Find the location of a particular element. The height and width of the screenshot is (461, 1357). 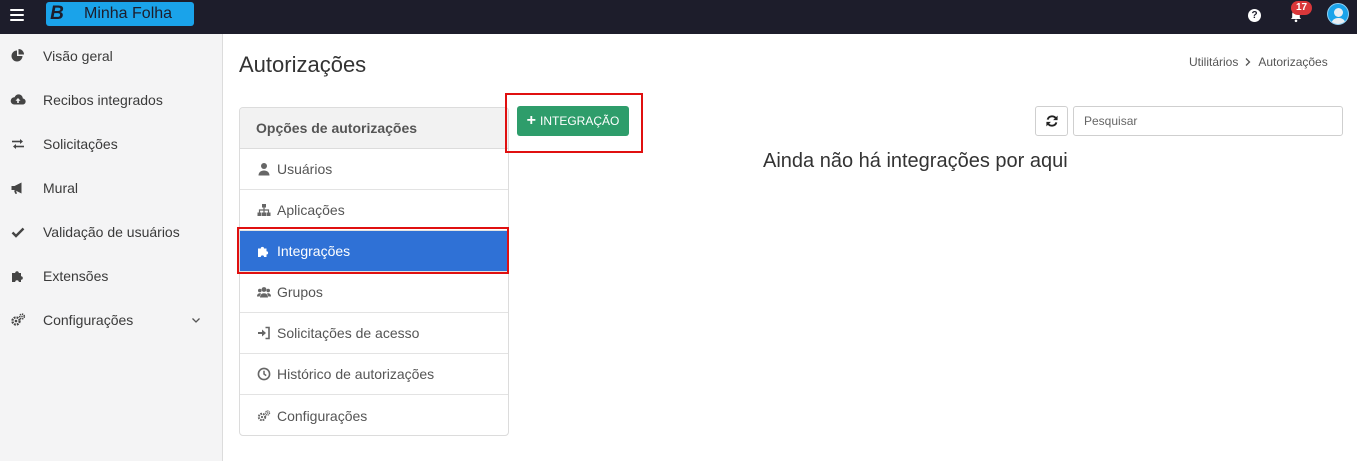

megaphone-icon is located at coordinates (16, 188).